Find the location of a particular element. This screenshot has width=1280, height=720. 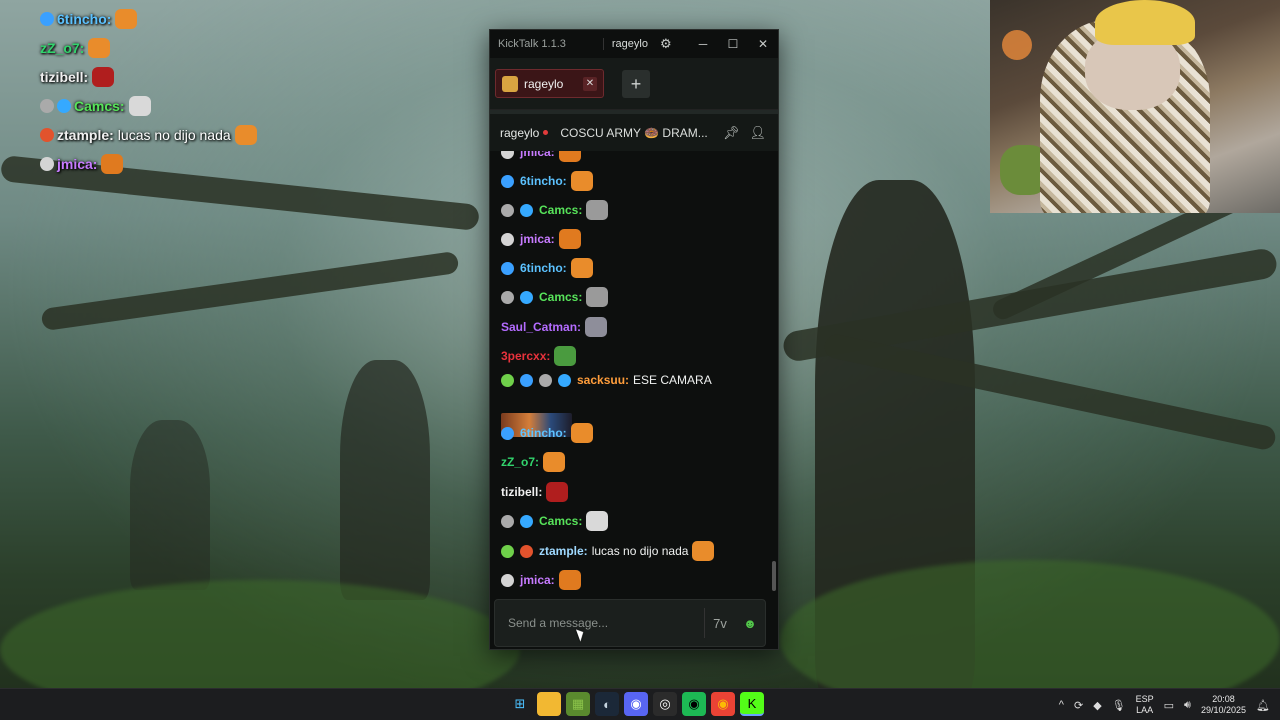

overlay-username: zZ_o7: is located at coordinates (62, 47).